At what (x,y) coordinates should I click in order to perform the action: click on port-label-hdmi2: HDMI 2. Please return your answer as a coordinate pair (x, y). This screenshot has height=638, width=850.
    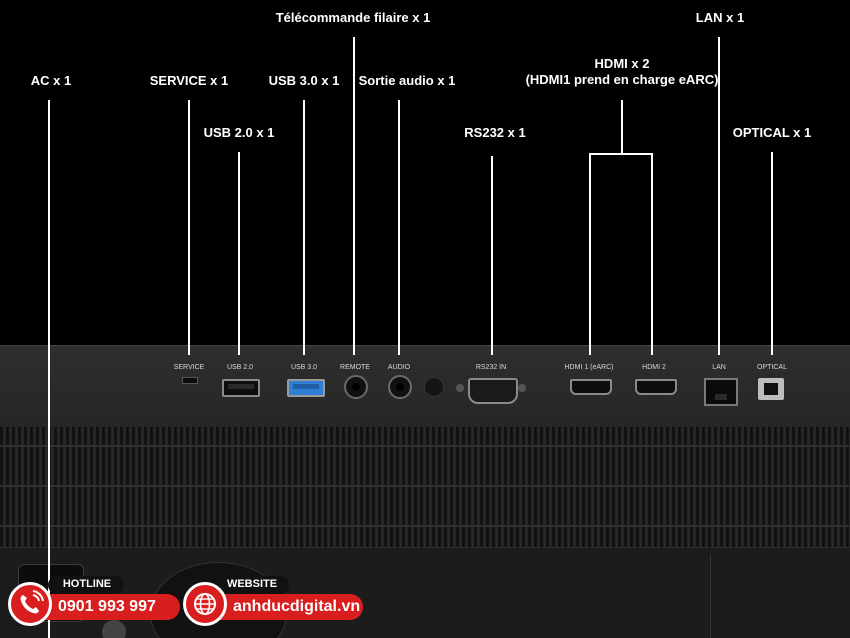
    Looking at the image, I should click on (654, 367).